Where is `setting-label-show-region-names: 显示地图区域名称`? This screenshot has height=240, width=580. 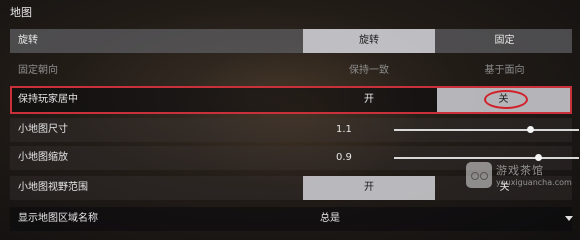 setting-label-show-region-names: 显示地图区域名称 is located at coordinates (58, 218).